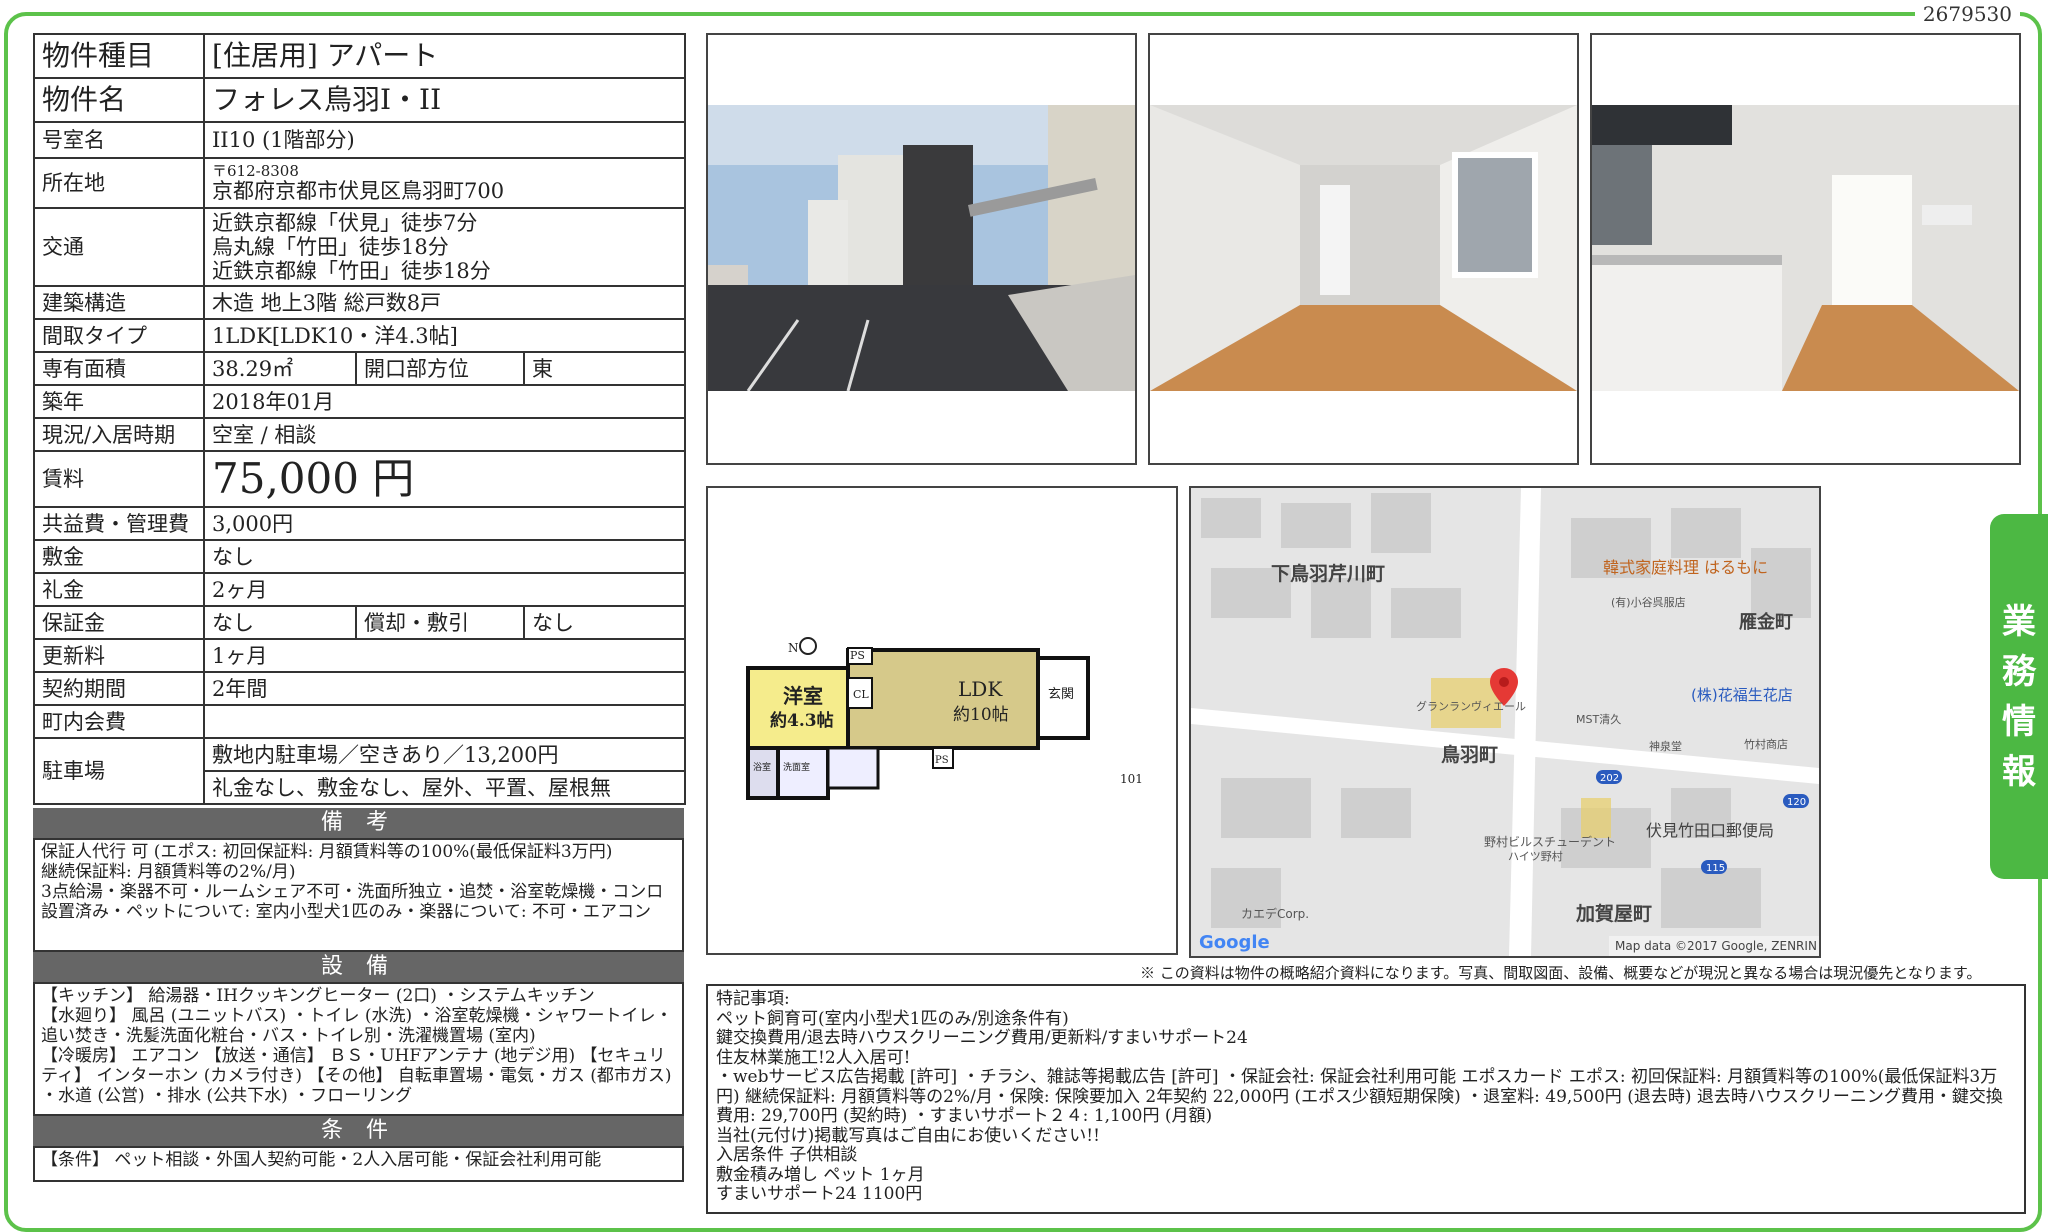  What do you see at coordinates (119, 479) in the screenshot?
I see `rent-label: 賃料` at bounding box center [119, 479].